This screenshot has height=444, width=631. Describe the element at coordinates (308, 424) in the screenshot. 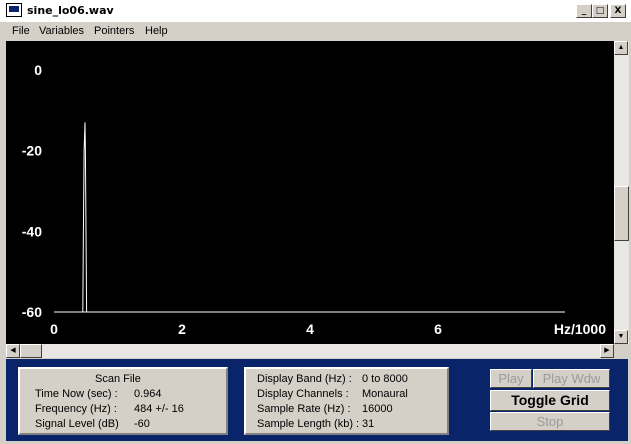

I see `sample-length-label: Sample Length (kb) :` at that location.